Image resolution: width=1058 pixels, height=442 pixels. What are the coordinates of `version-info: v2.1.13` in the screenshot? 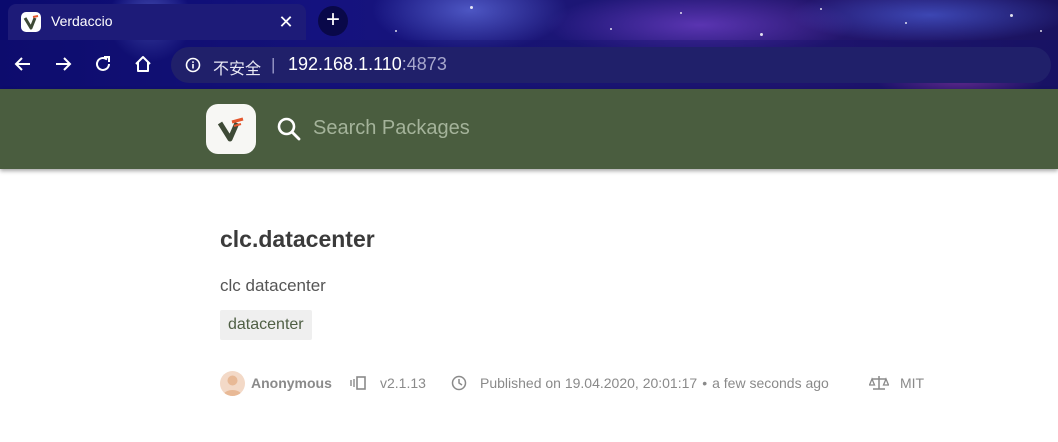 It's located at (388, 383).